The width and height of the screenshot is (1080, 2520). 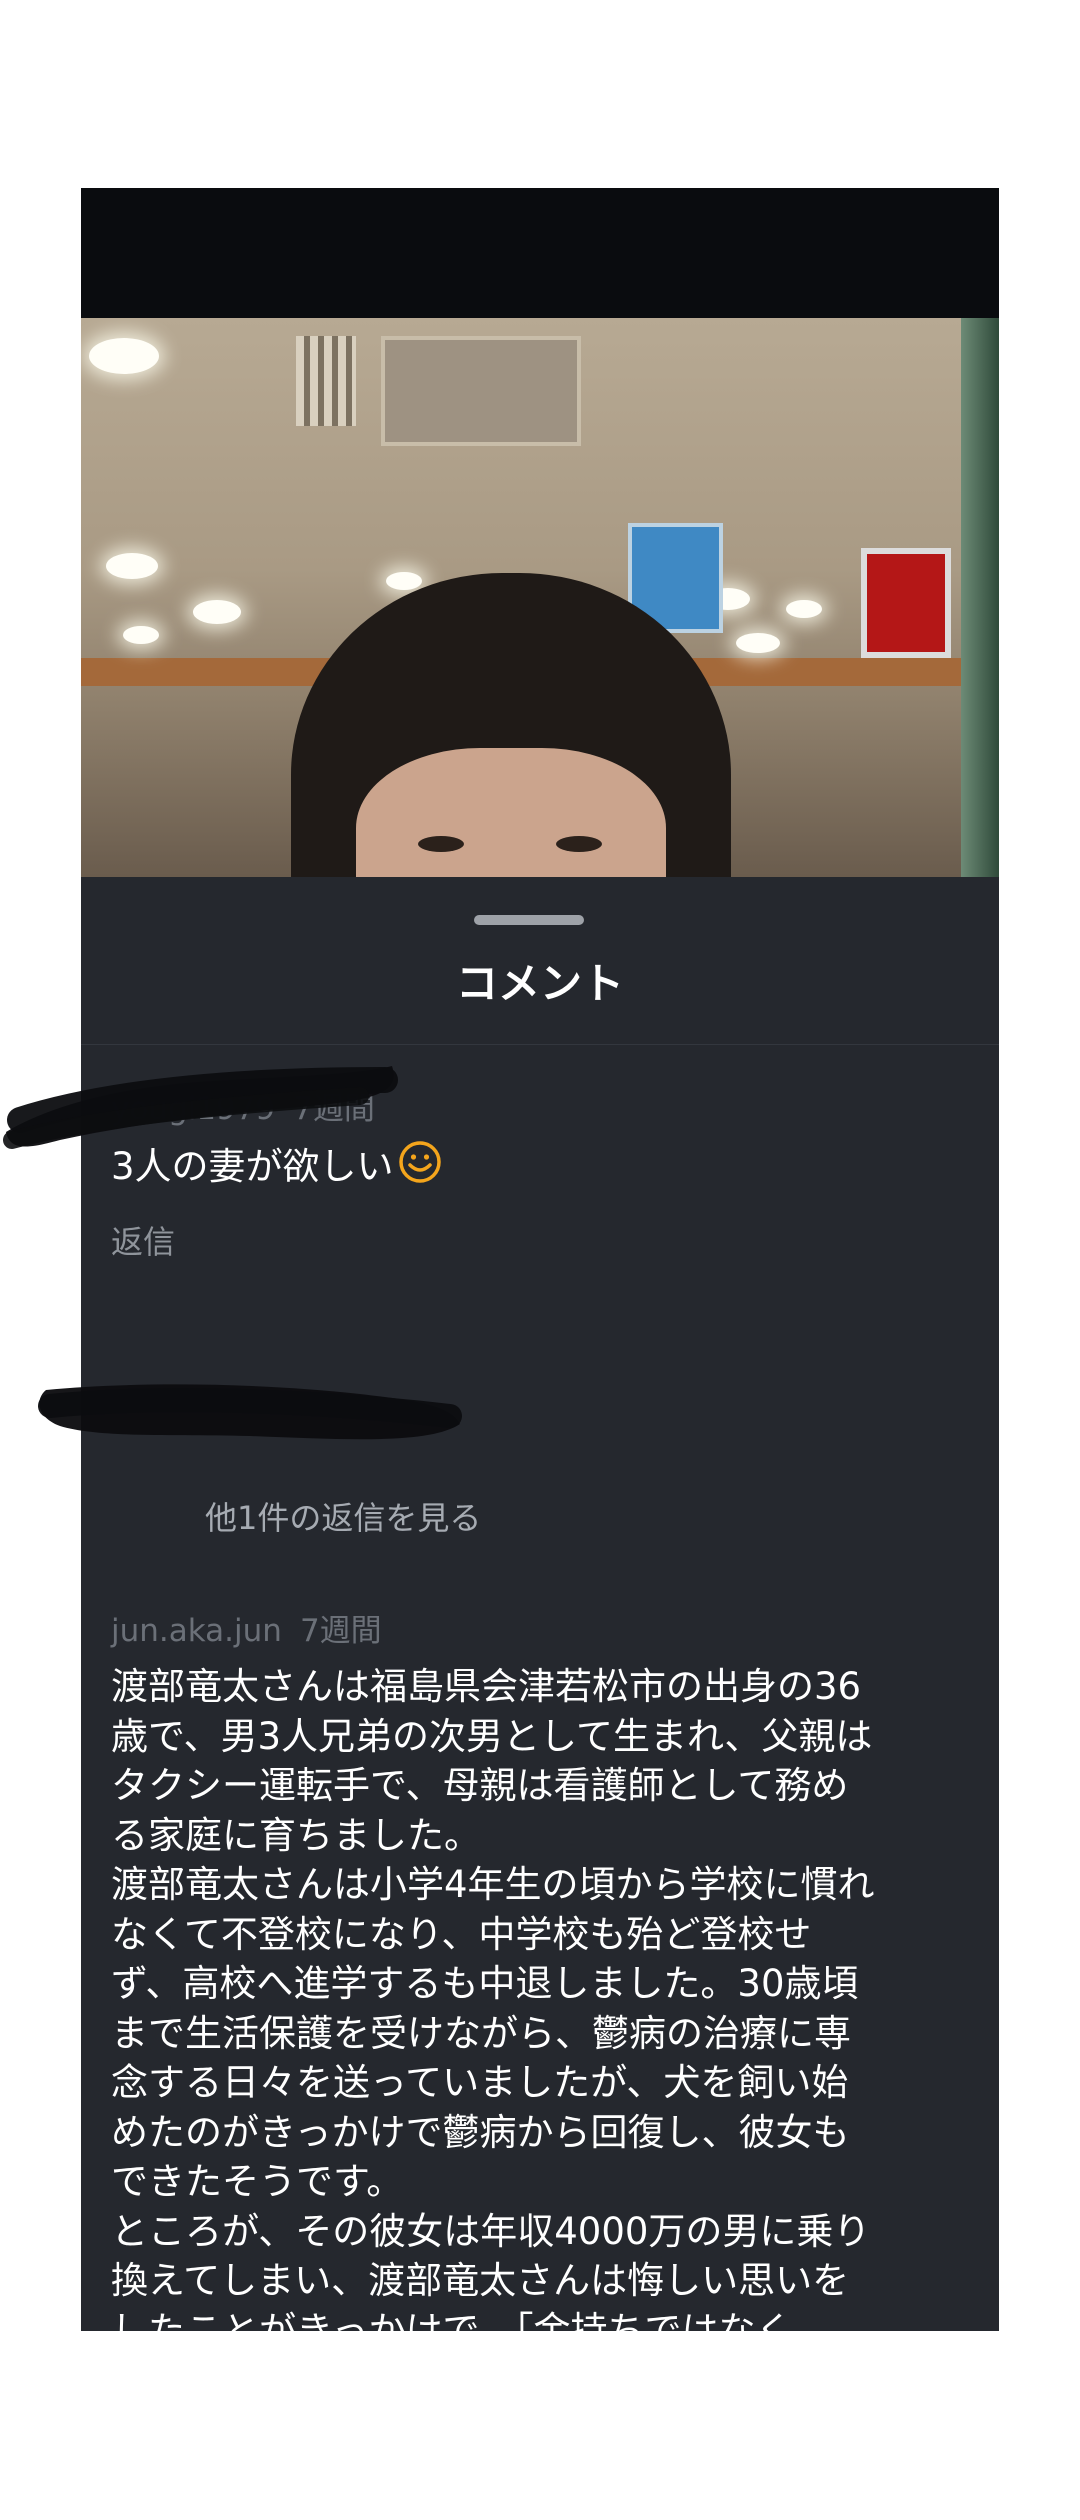 I want to click on red-sign, so click(x=906, y=603).